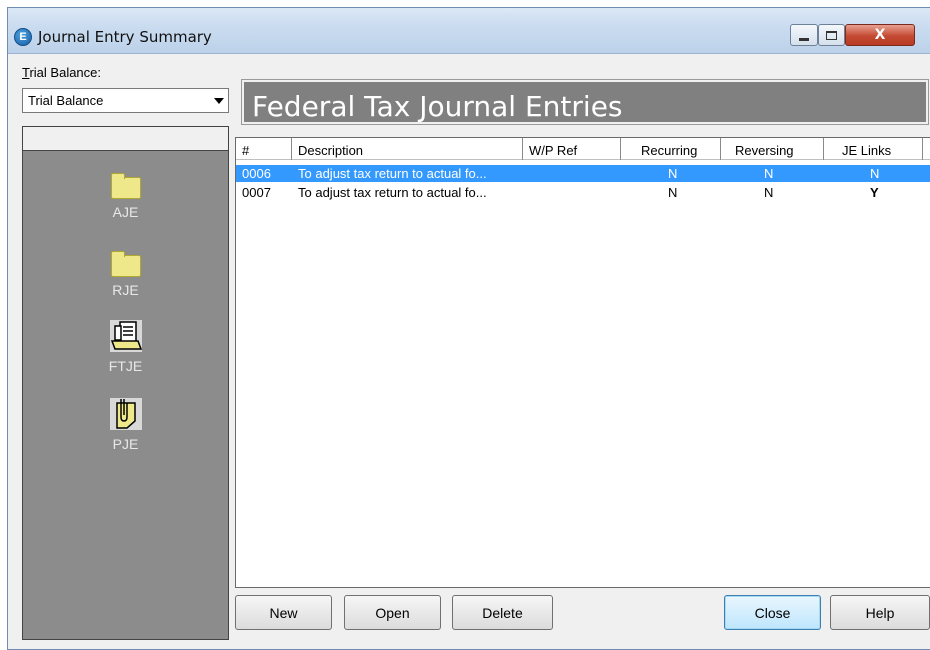  What do you see at coordinates (407, 149) in the screenshot?
I see `column-header-description: Description` at bounding box center [407, 149].